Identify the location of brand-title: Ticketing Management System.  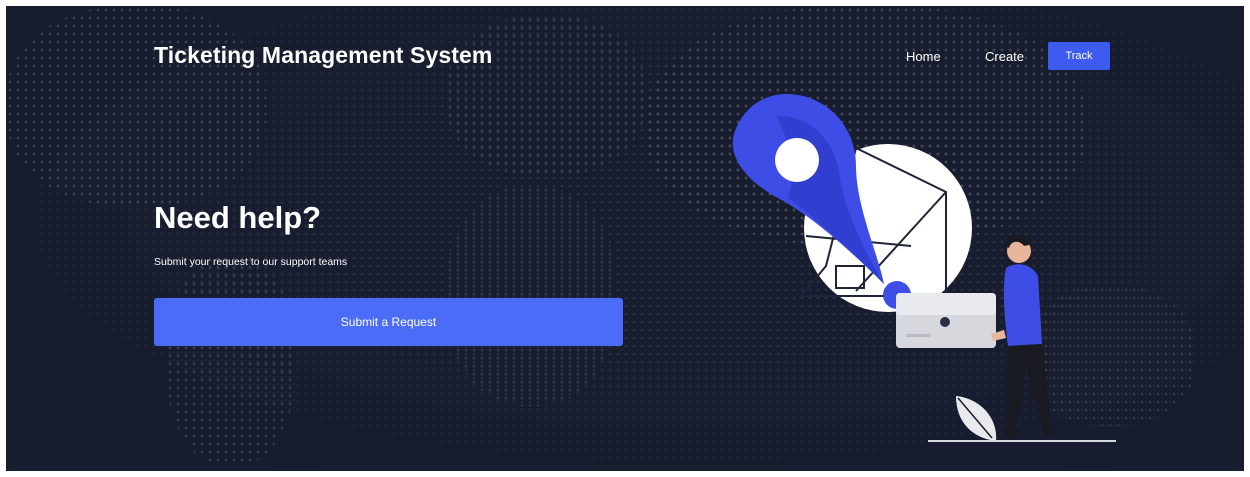
(323, 55).